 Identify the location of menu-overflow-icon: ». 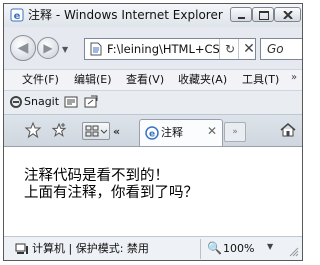
(294, 77).